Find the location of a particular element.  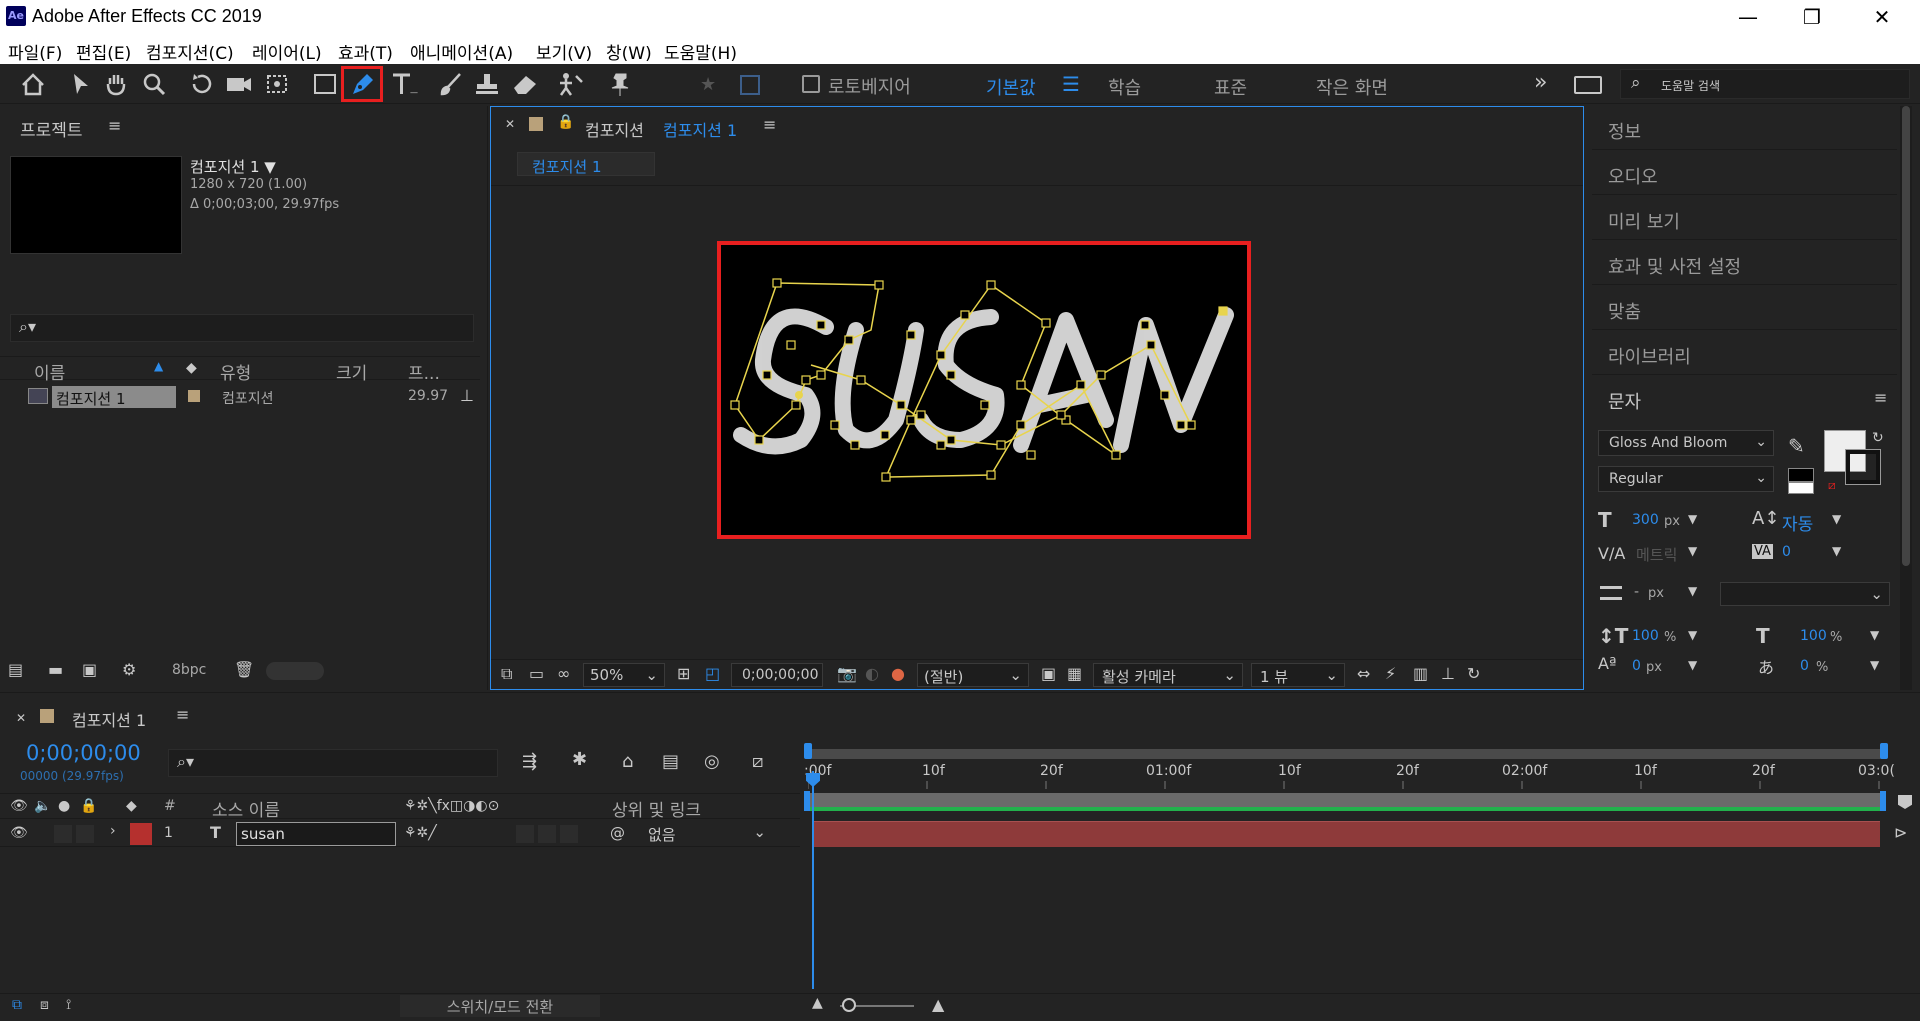

toggle-switches-modes-button: 스위치/모드 전환 is located at coordinates (500, 1006).